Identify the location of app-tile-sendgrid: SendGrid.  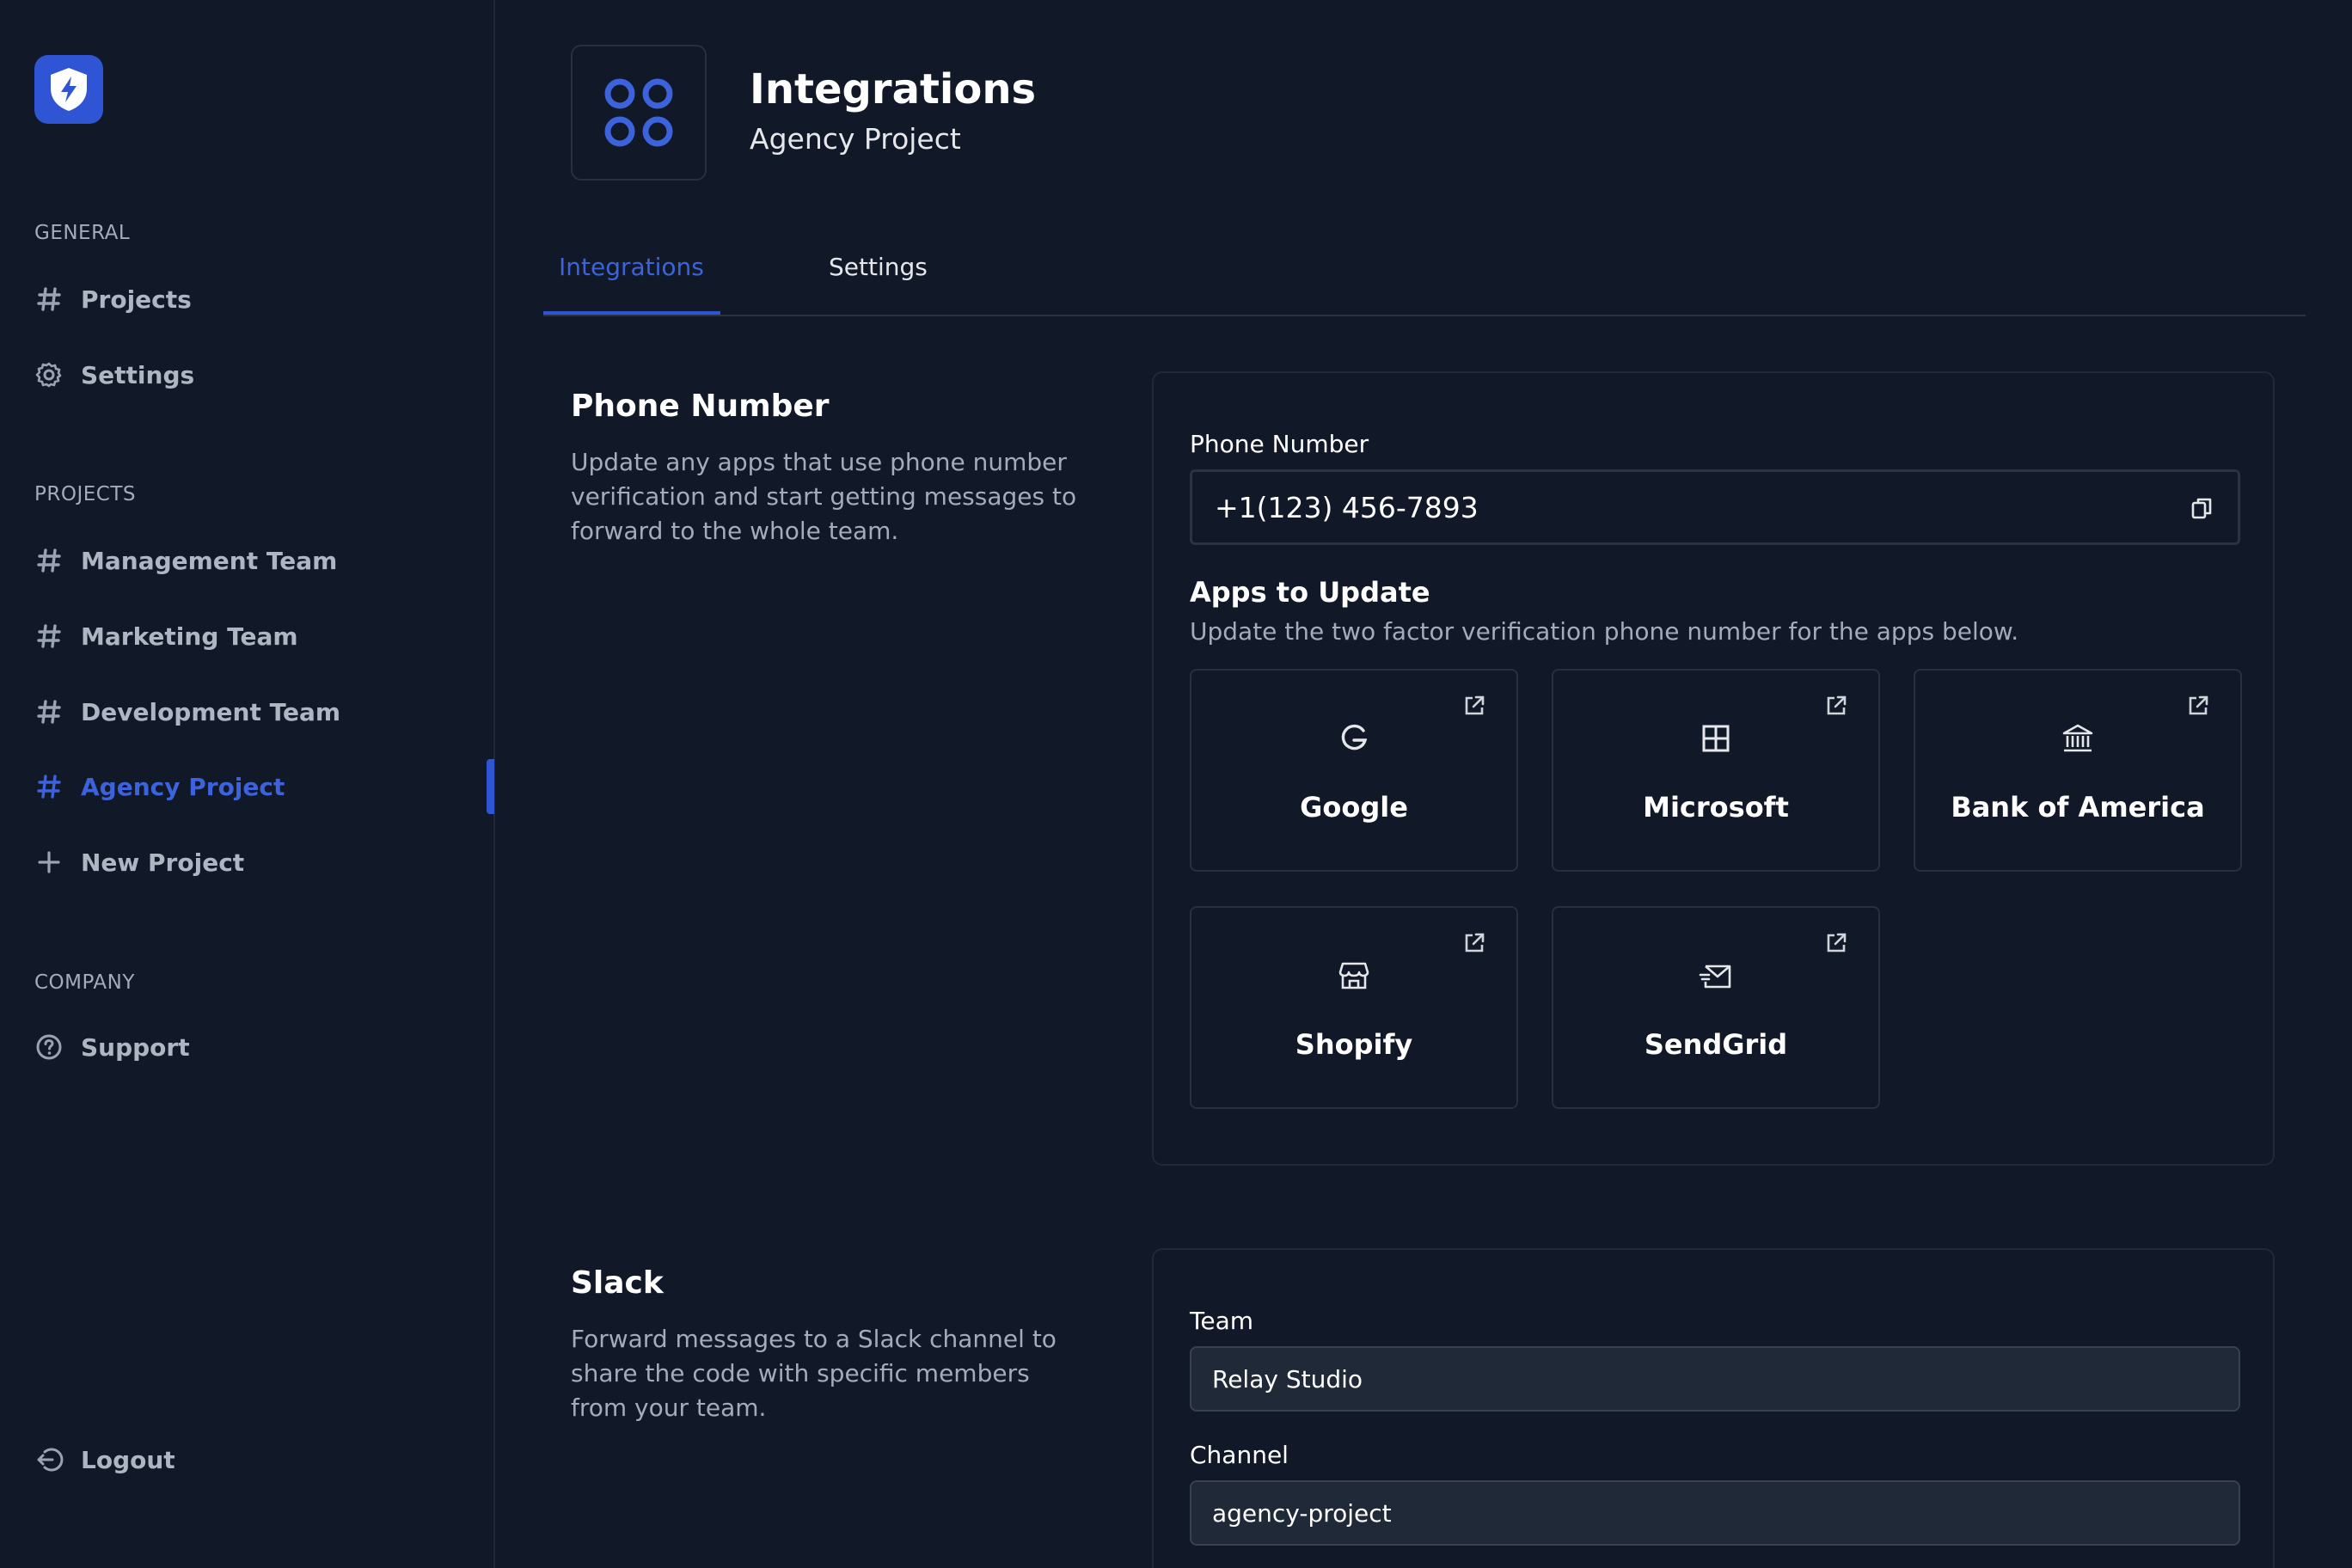
(1716, 1007).